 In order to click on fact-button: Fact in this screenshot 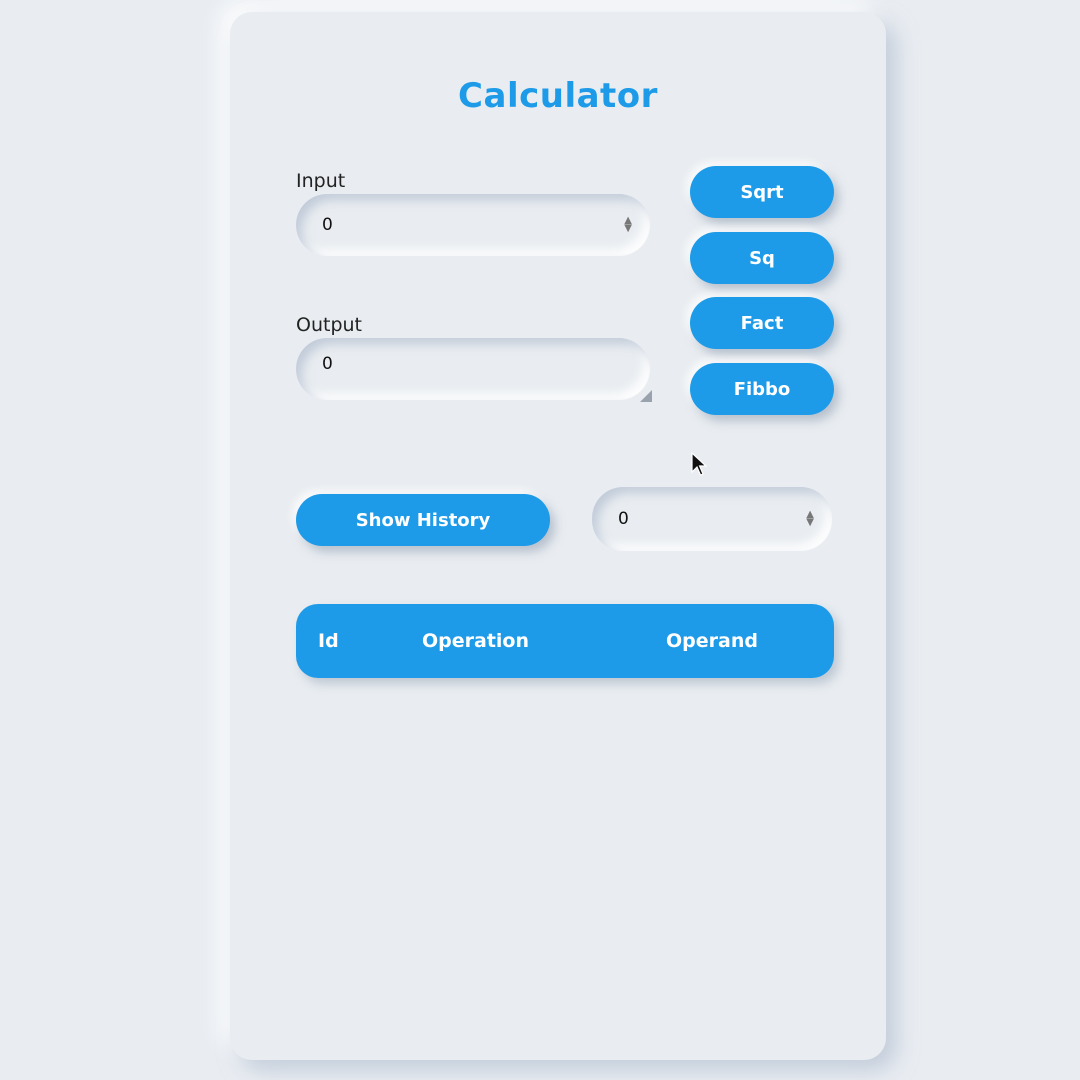, I will do `click(762, 323)`.